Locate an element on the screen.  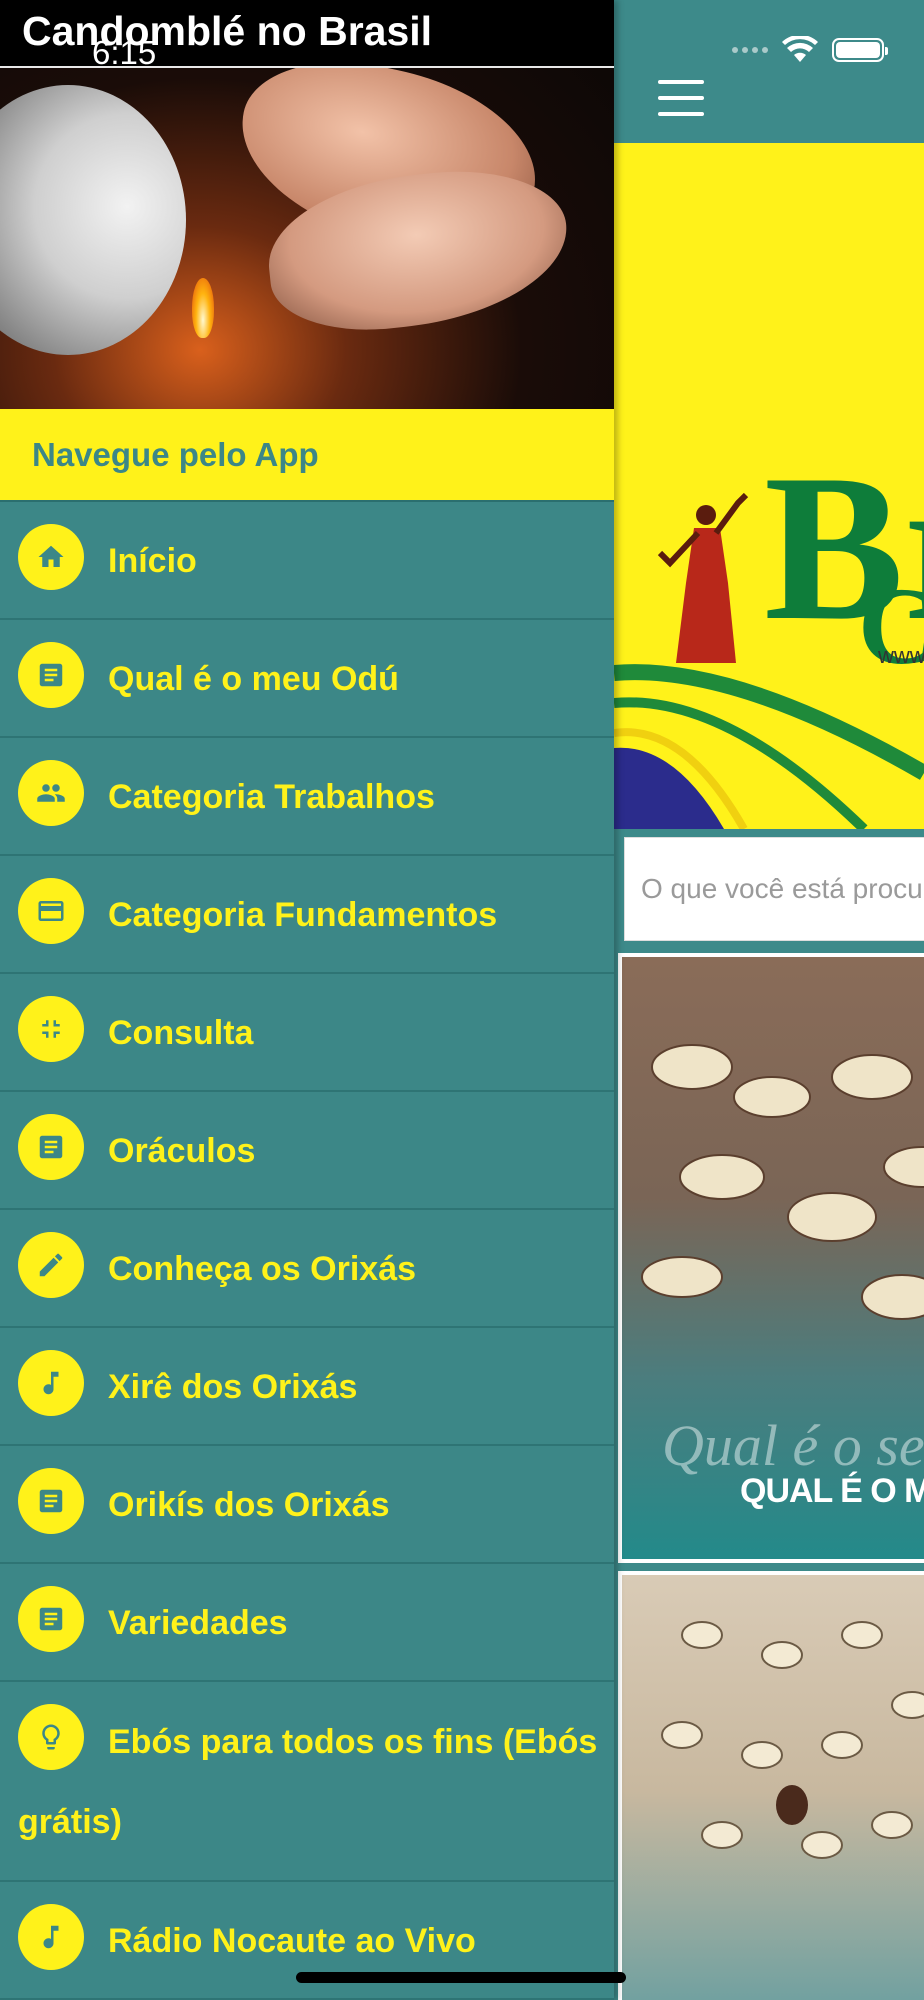
wifi-icon is located at coordinates (800, 49).